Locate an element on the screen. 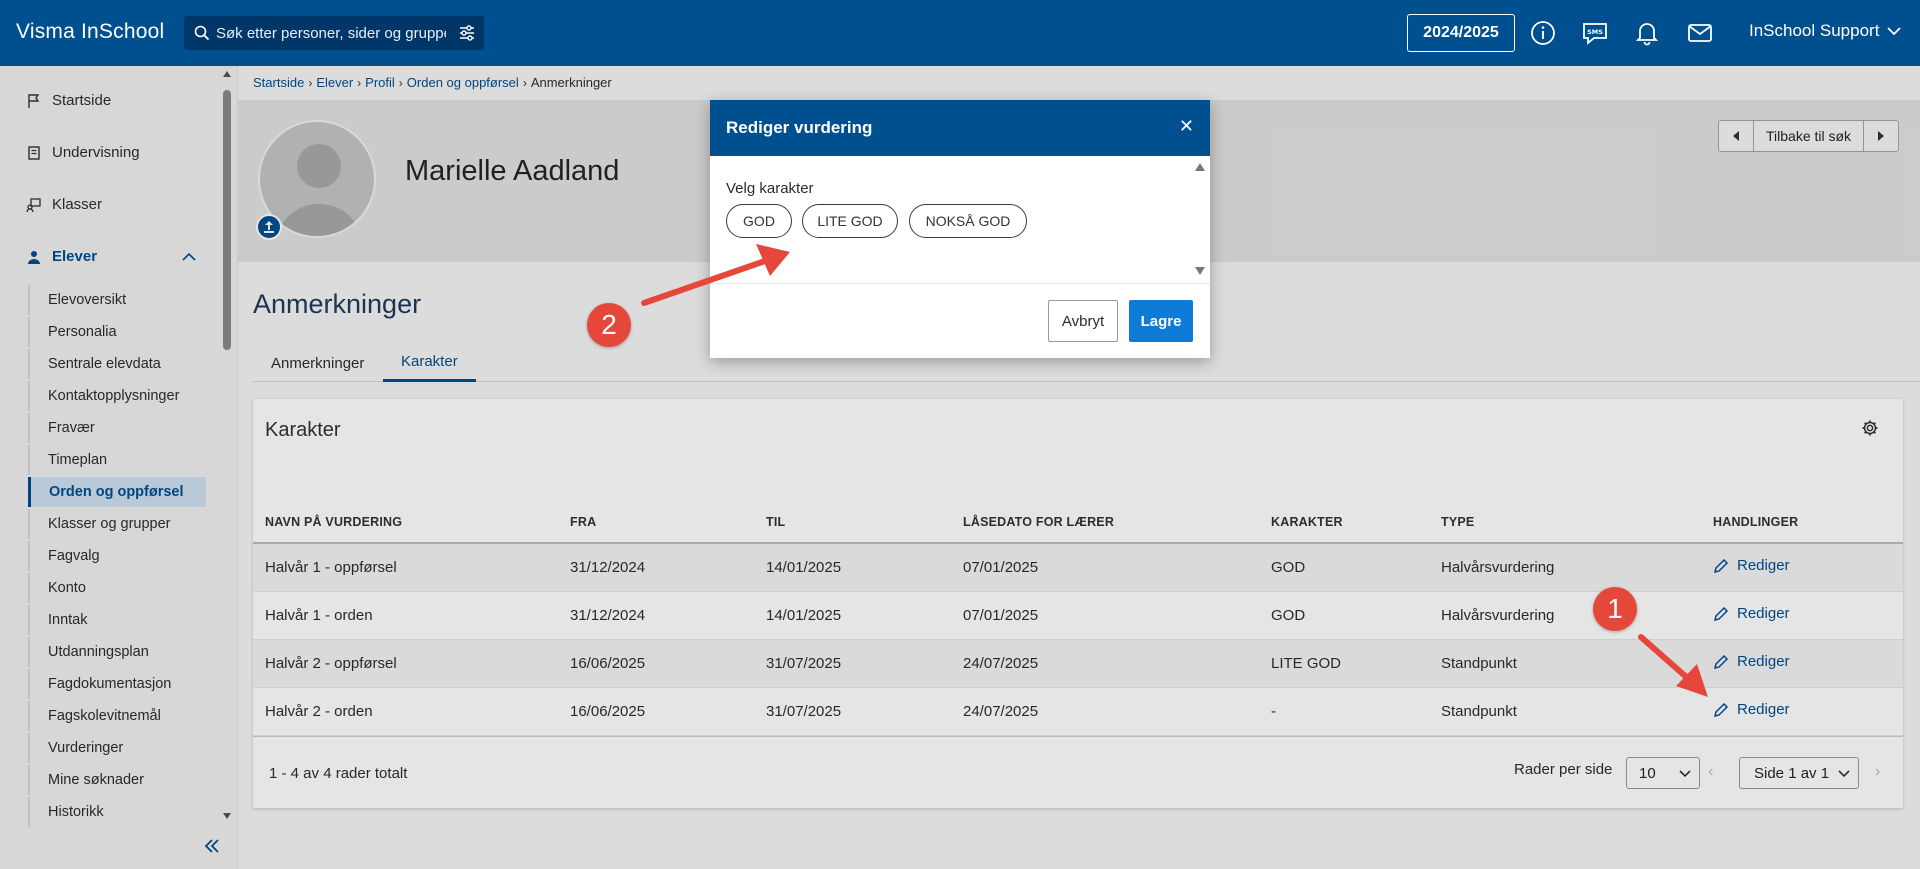 Image resolution: width=1920 pixels, height=869 pixels. global-search is located at coordinates (334, 33).